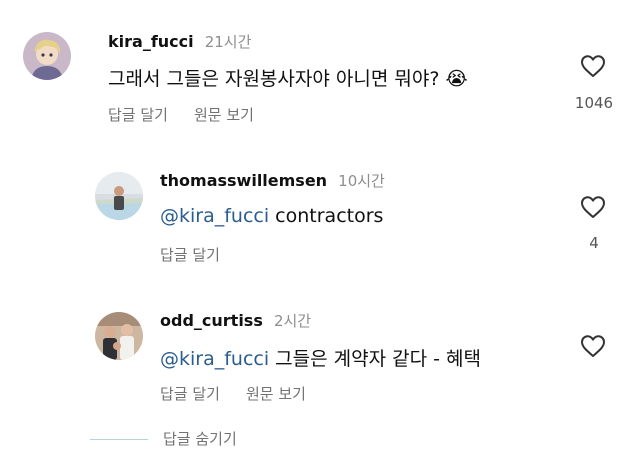  I want to click on comment-username: odd_curtiss, so click(211, 320).